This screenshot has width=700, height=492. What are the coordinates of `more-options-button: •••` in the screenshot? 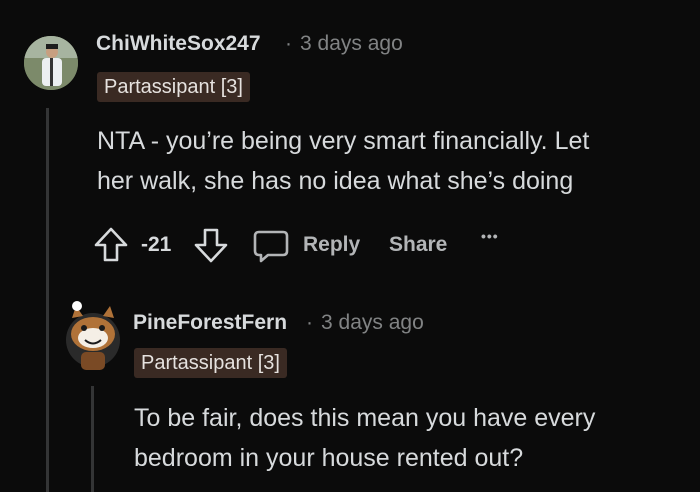 It's located at (490, 236).